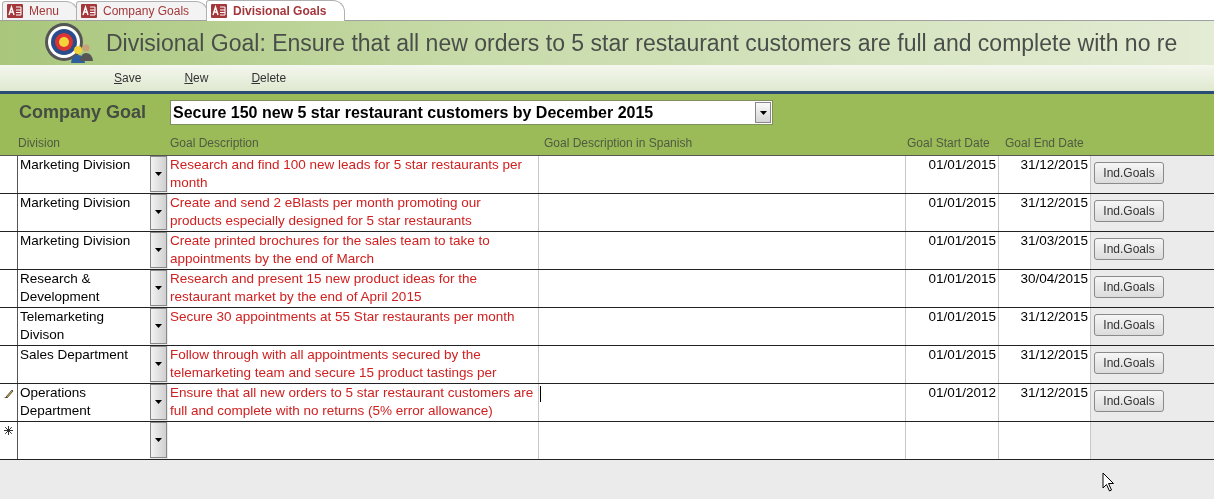 Image resolution: width=1214 pixels, height=499 pixels. Describe the element at coordinates (353, 250) in the screenshot. I see `table-cell: Create printed brochures for the sales team to take to appointments by the end of March` at that location.